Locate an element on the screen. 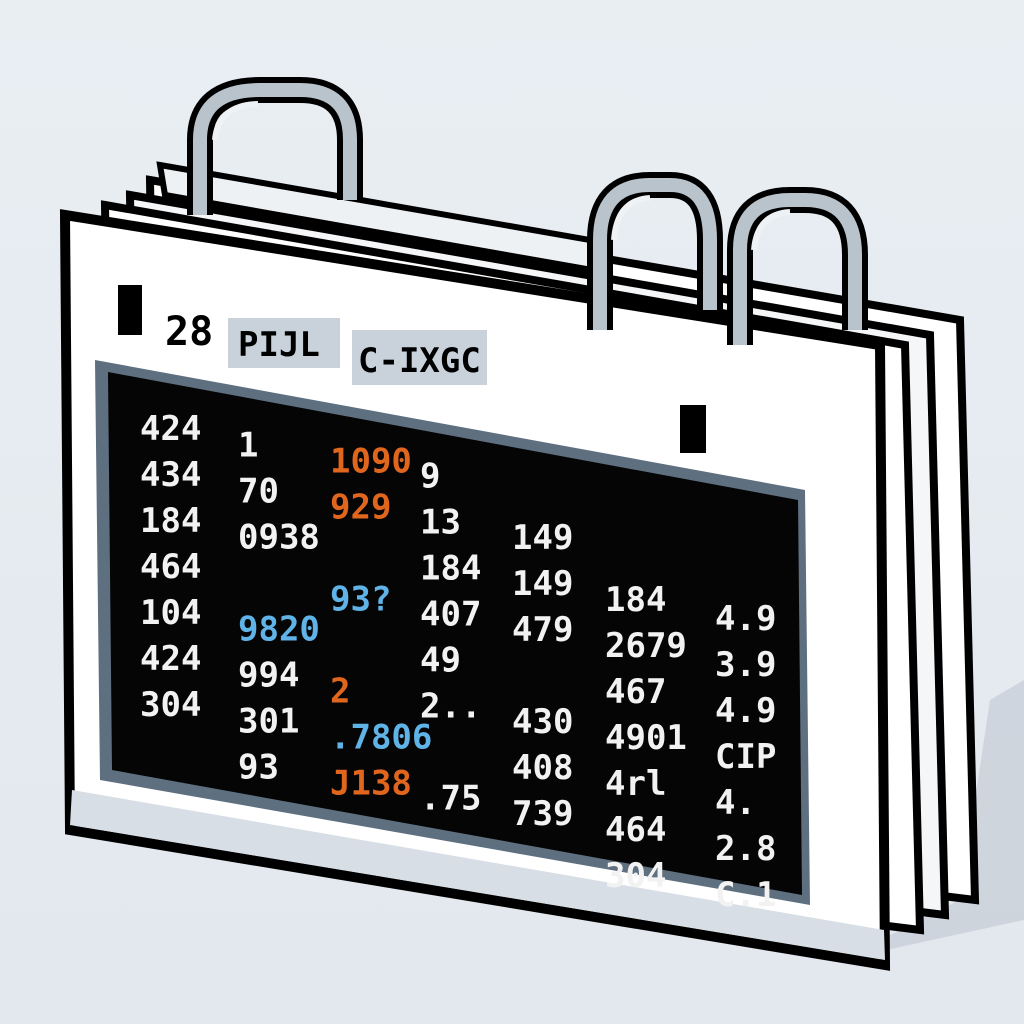 Image resolution: width=1024 pixels, height=1024 pixels. grid-cell: 9820 is located at coordinates (279, 630).